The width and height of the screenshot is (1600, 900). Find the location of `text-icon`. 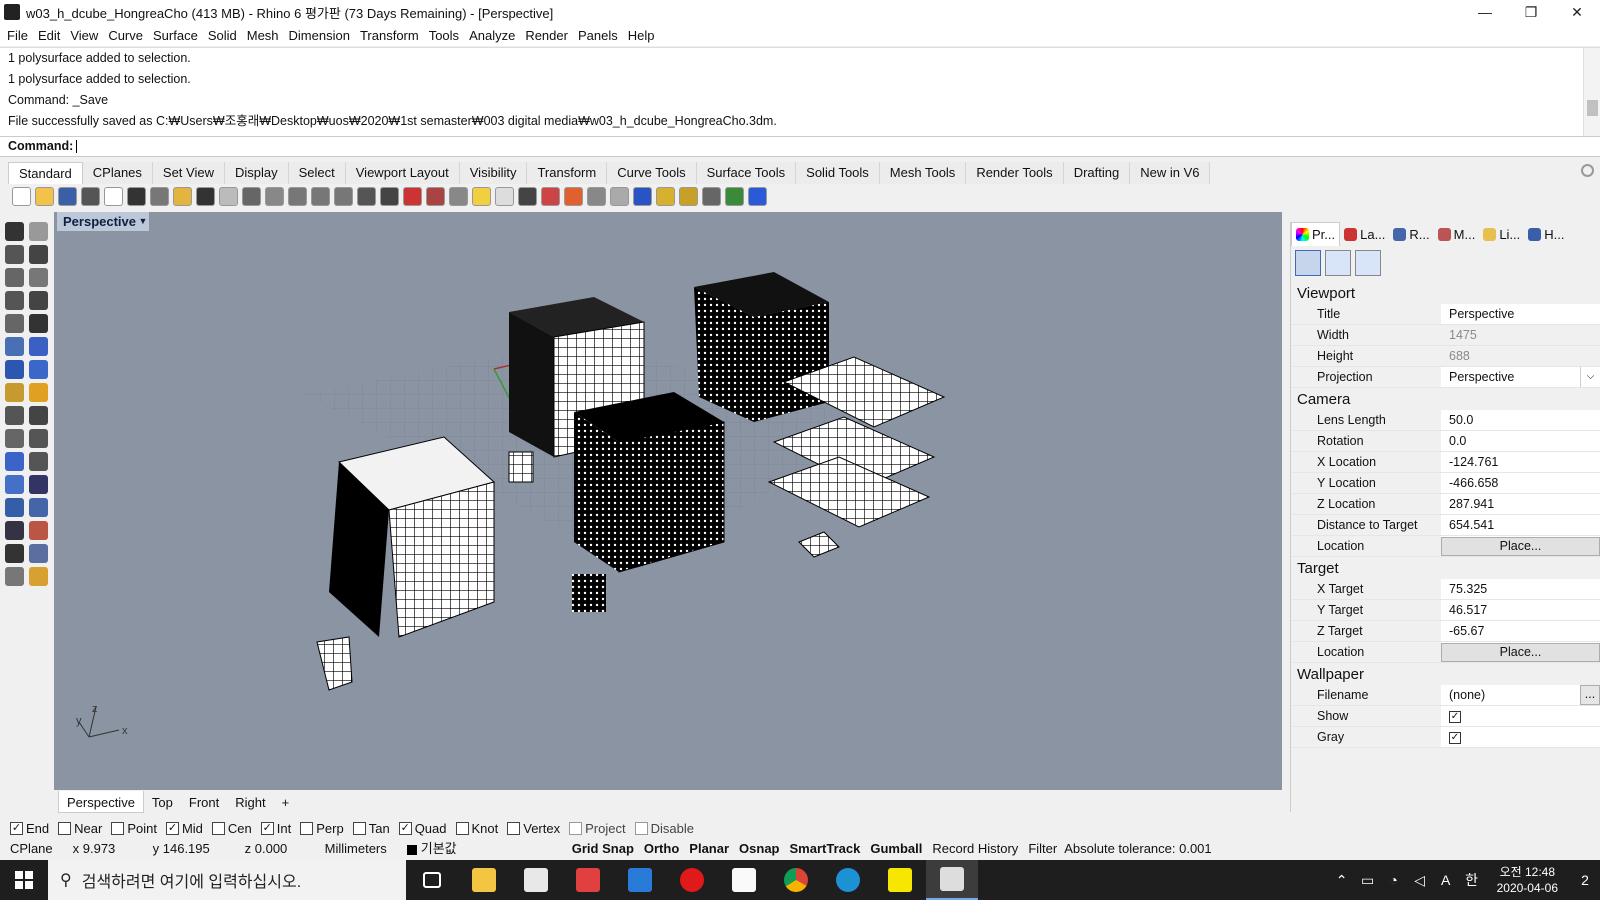

text-icon is located at coordinates (14, 507).